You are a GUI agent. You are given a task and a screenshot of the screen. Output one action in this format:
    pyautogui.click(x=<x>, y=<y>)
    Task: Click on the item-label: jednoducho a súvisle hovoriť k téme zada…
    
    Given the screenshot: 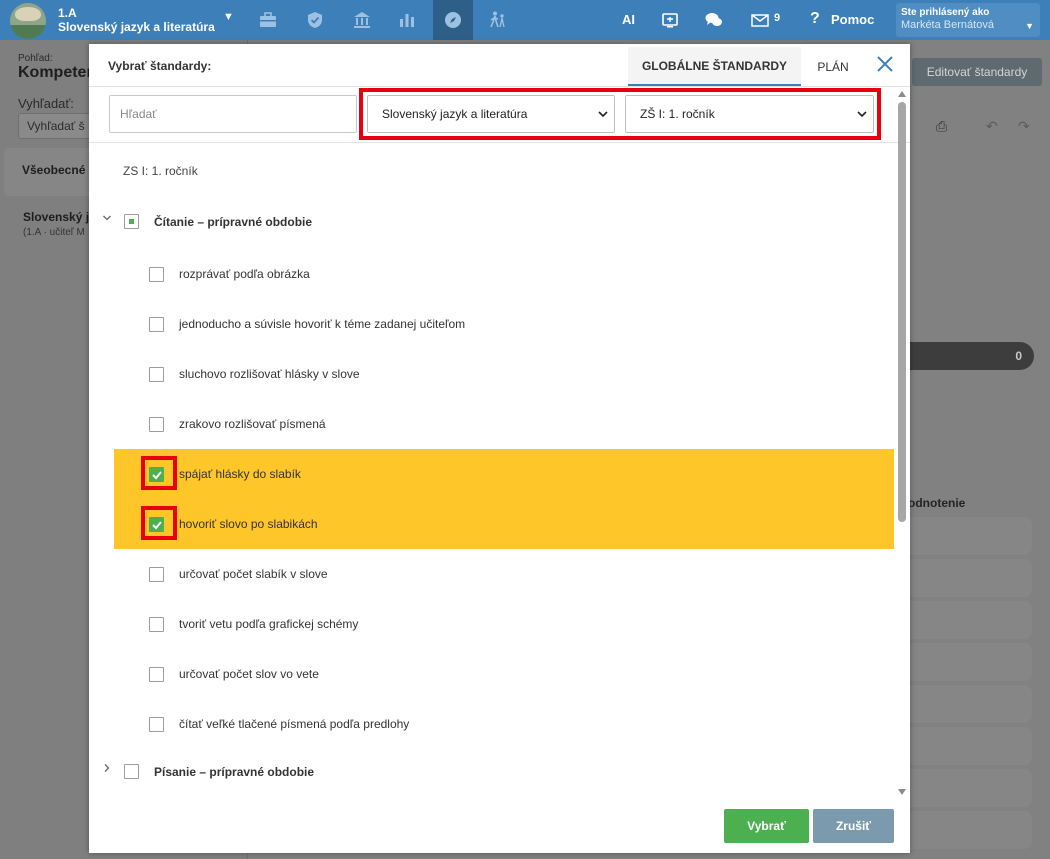 What is the action you would take?
    pyautogui.click(x=322, y=324)
    